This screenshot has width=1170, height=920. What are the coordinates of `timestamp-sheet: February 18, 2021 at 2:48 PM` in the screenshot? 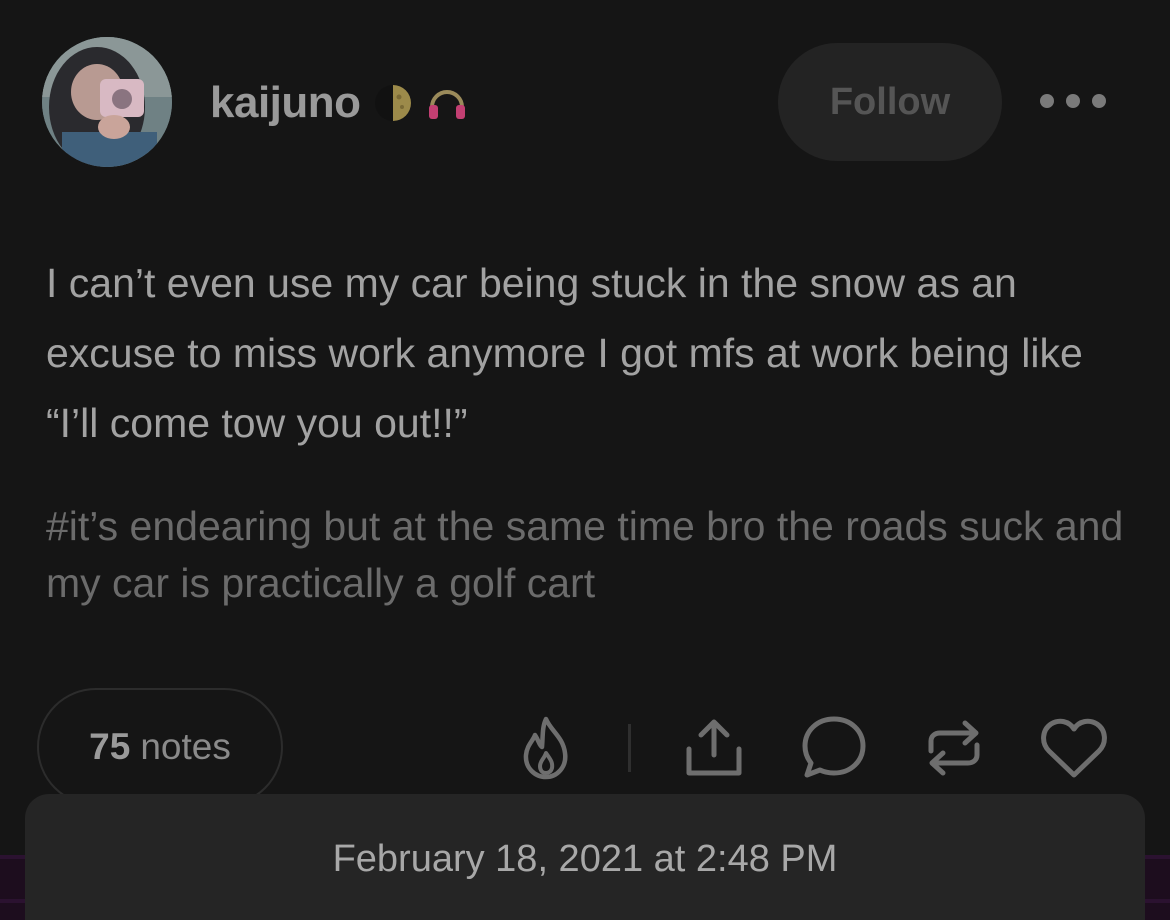 It's located at (585, 857).